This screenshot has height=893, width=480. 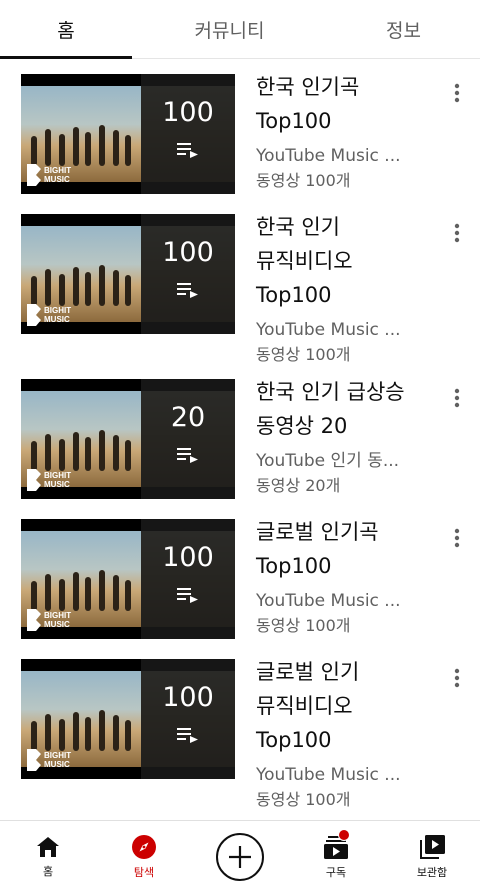 I want to click on video-count: 20, so click(x=188, y=417).